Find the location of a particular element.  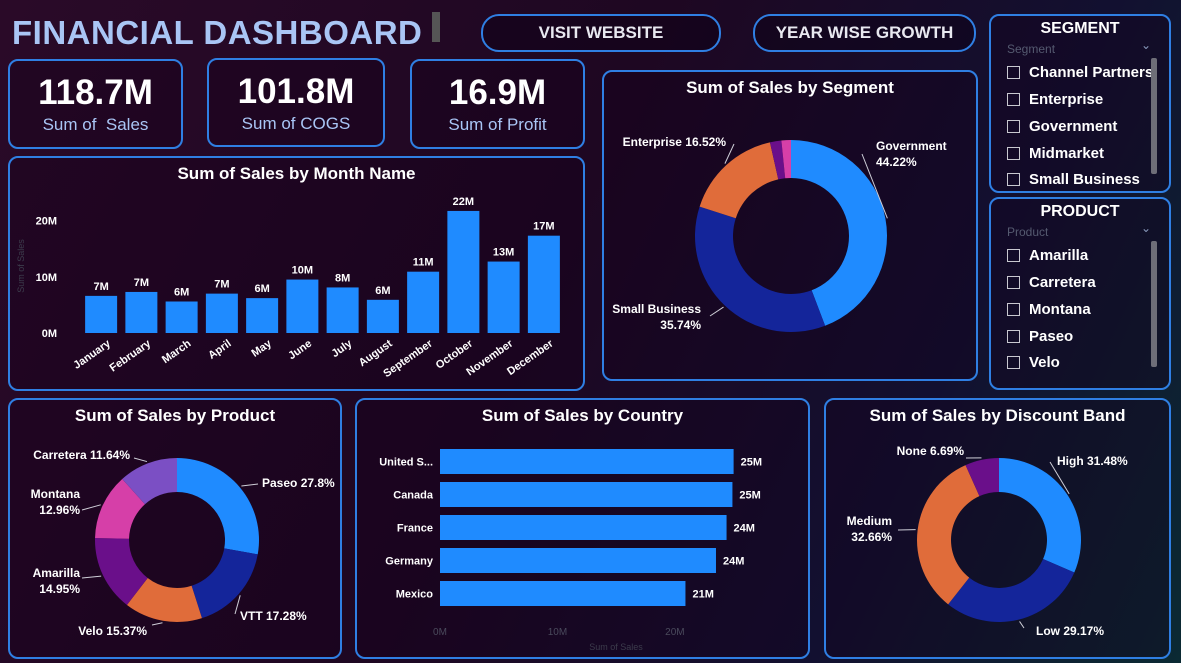

slicer-item-carretera: Carretera is located at coordinates (1051, 282).